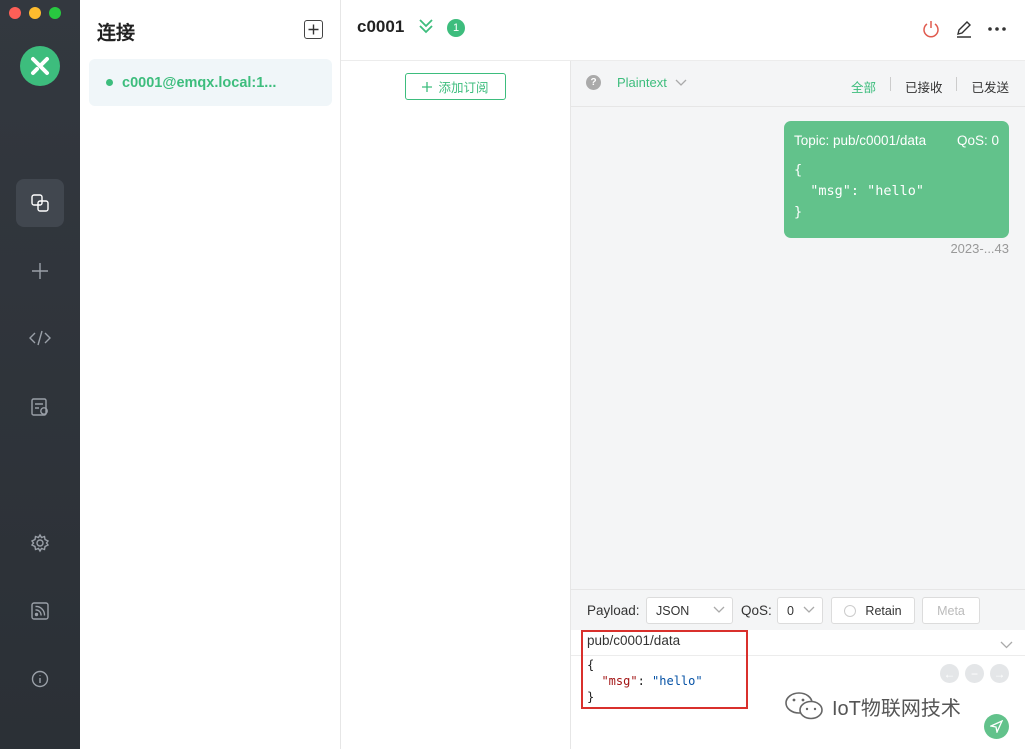 Image resolution: width=1025 pixels, height=749 pixels. Describe the element at coordinates (664, 669) in the screenshot. I see `highlight-annotation-box` at that location.